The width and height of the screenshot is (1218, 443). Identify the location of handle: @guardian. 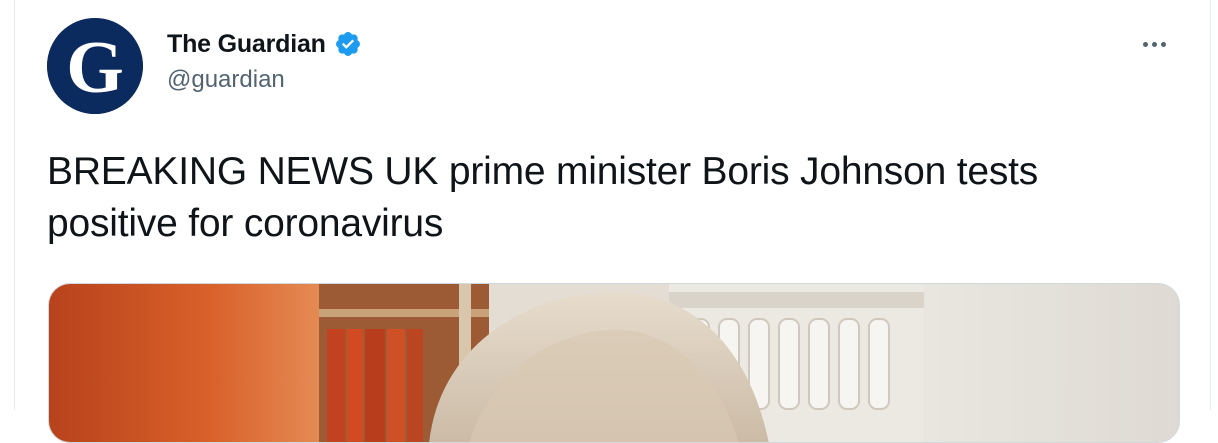
(264, 80).